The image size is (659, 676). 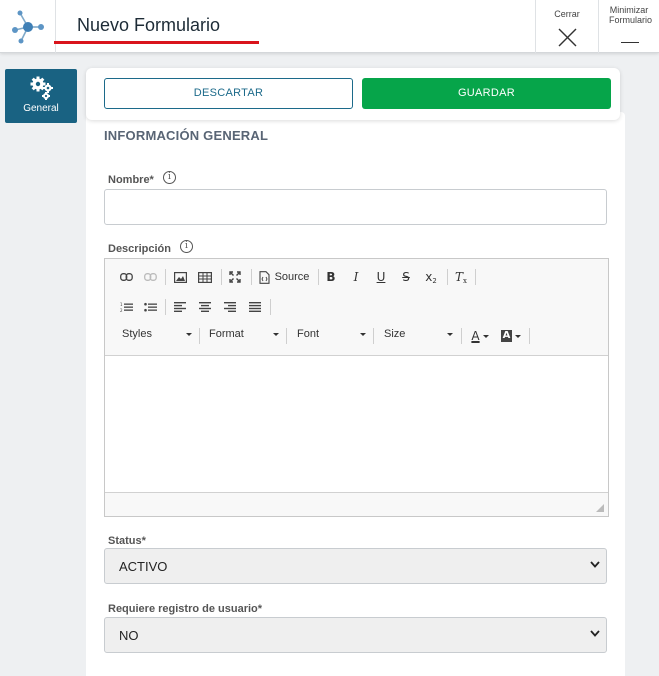 What do you see at coordinates (431, 277) in the screenshot?
I see `subscript-button: x2` at bounding box center [431, 277].